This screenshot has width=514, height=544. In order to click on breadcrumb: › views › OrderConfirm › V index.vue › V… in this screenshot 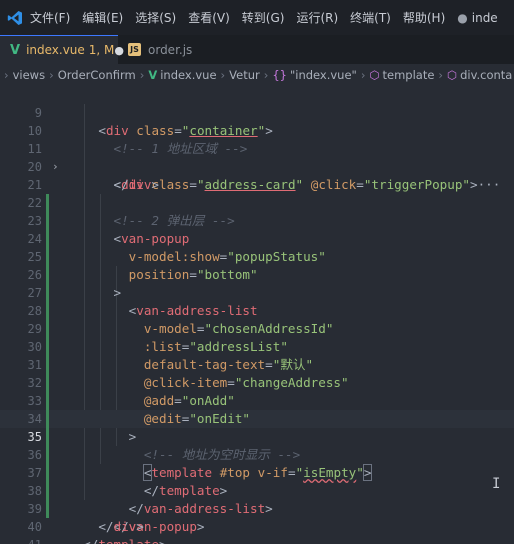, I will do `click(257, 75)`.